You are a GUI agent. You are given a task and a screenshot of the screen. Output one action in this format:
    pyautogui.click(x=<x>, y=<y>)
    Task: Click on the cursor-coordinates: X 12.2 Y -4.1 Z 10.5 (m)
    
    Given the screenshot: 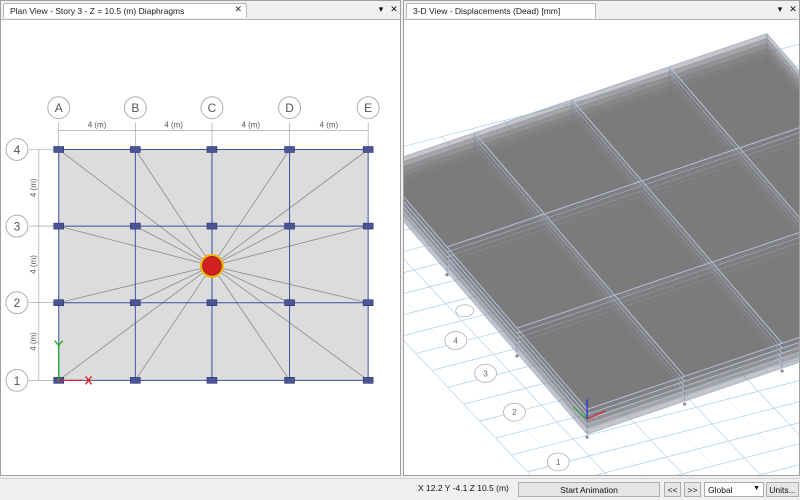 What is the action you would take?
    pyautogui.click(x=463, y=488)
    